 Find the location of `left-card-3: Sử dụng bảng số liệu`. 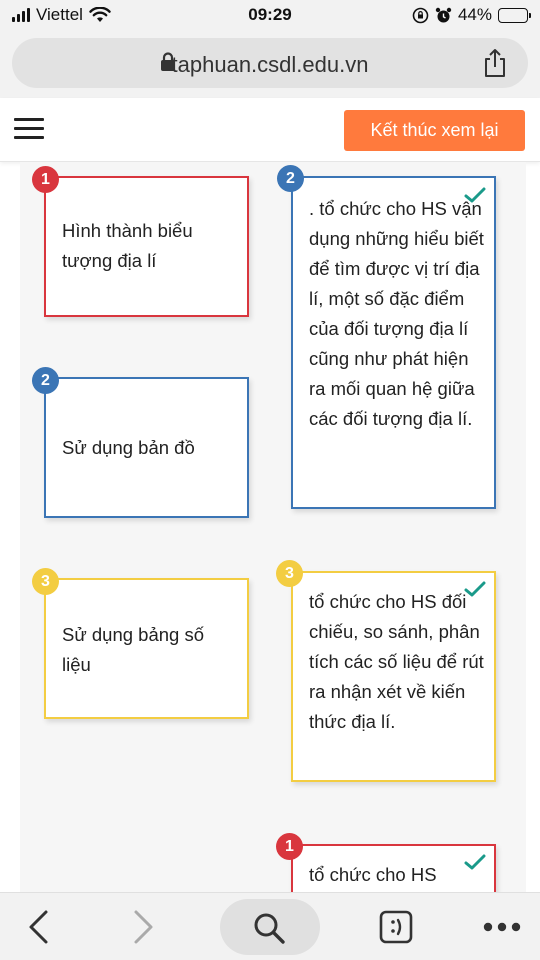

left-card-3: Sử dụng bảng số liệu is located at coordinates (146, 648).